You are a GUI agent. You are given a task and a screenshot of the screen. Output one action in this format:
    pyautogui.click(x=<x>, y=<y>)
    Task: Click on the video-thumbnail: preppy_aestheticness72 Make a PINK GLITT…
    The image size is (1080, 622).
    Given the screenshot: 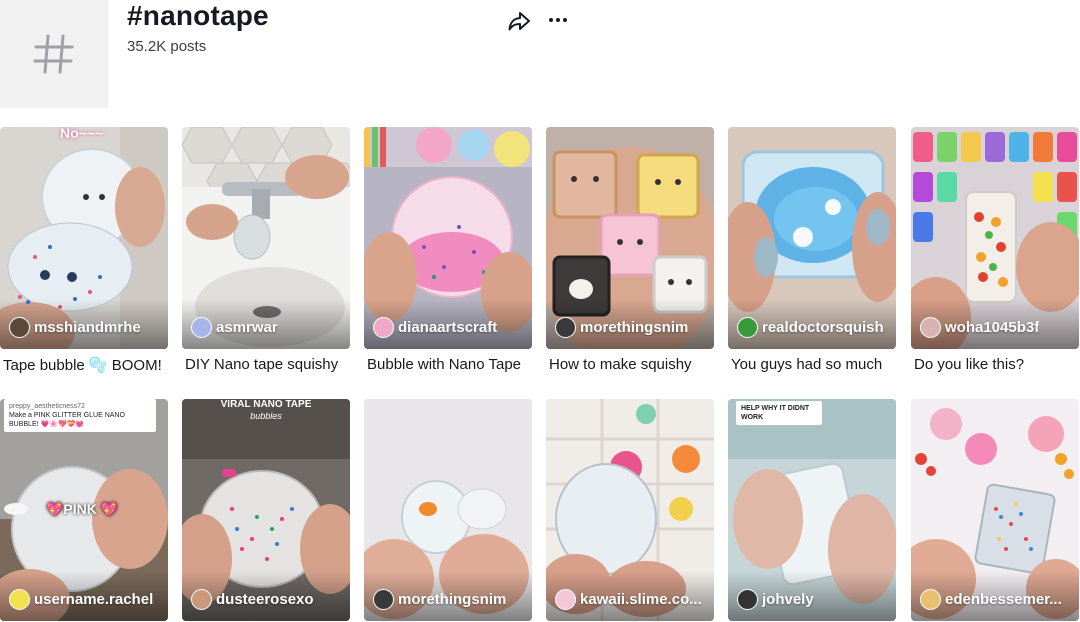 What is the action you would take?
    pyautogui.click(x=84, y=510)
    